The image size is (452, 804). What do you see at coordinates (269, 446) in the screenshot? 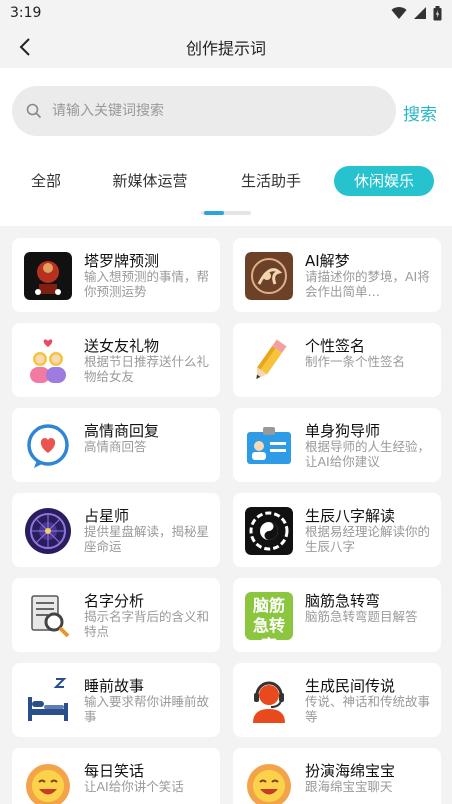
I see `id-card-icon` at bounding box center [269, 446].